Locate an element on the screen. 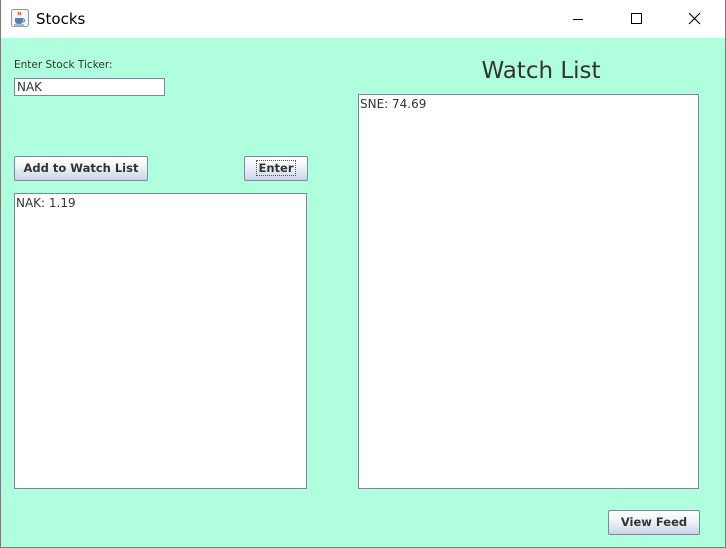 The height and width of the screenshot is (548, 726). title-bar: Stocks is located at coordinates (363, 19).